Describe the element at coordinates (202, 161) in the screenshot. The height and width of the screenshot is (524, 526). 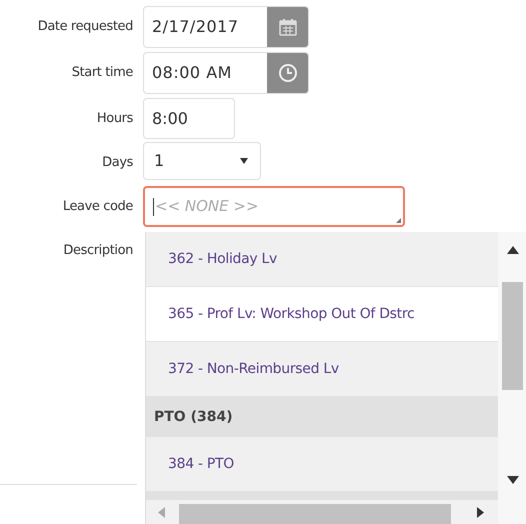
I see `days-select: 1` at that location.